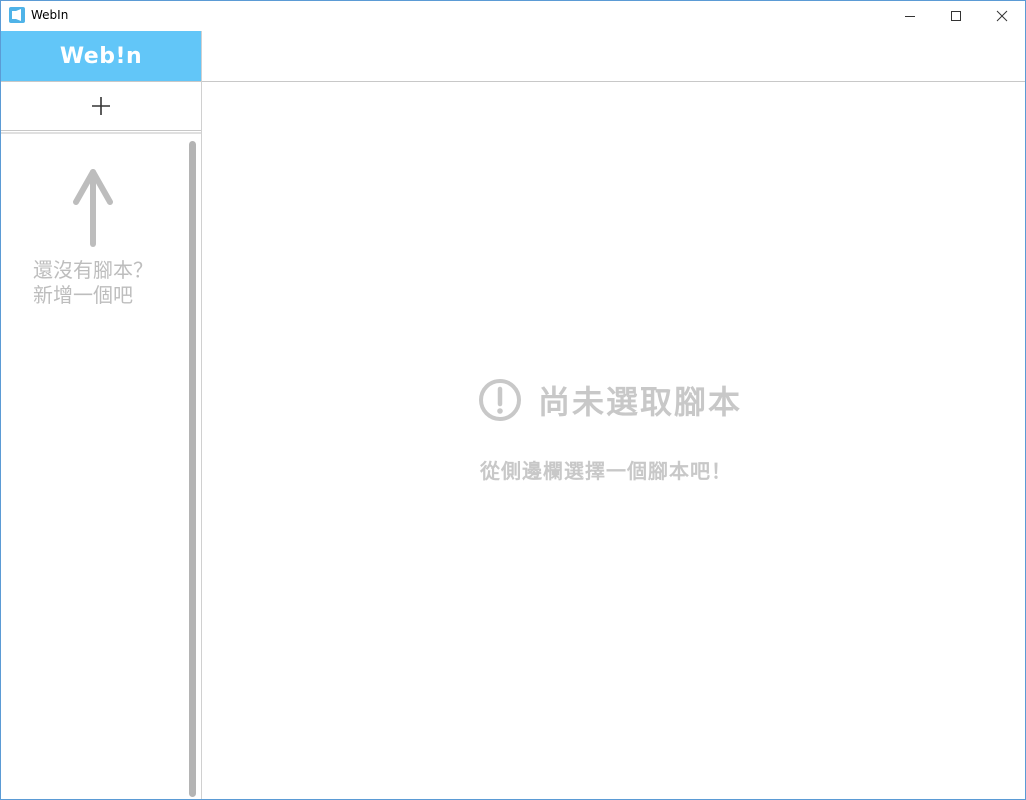 The width and height of the screenshot is (1026, 800). What do you see at coordinates (192, 469) in the screenshot?
I see `sidebar-scrollbar` at bounding box center [192, 469].